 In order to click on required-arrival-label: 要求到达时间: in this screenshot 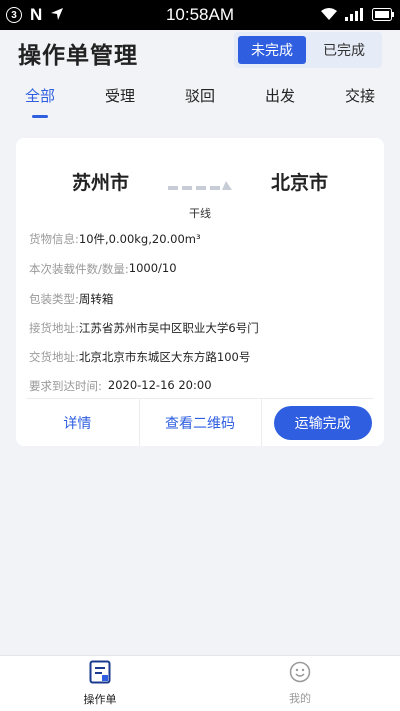, I will do `click(65, 386)`.